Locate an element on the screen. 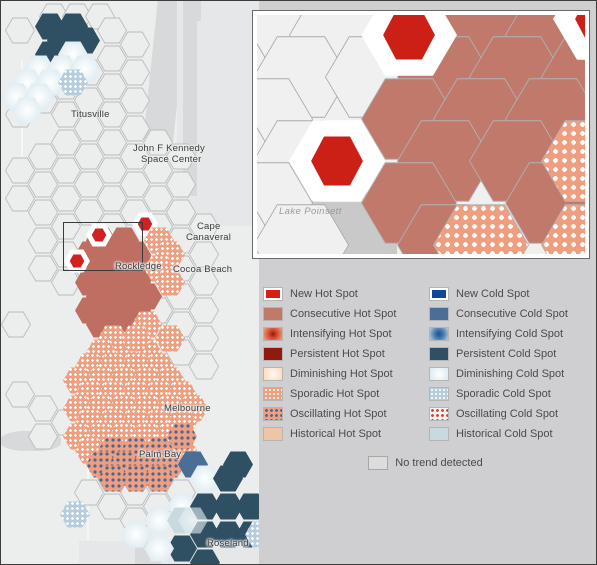  legend-label: Oscillating Hot Spot is located at coordinates (338, 414).